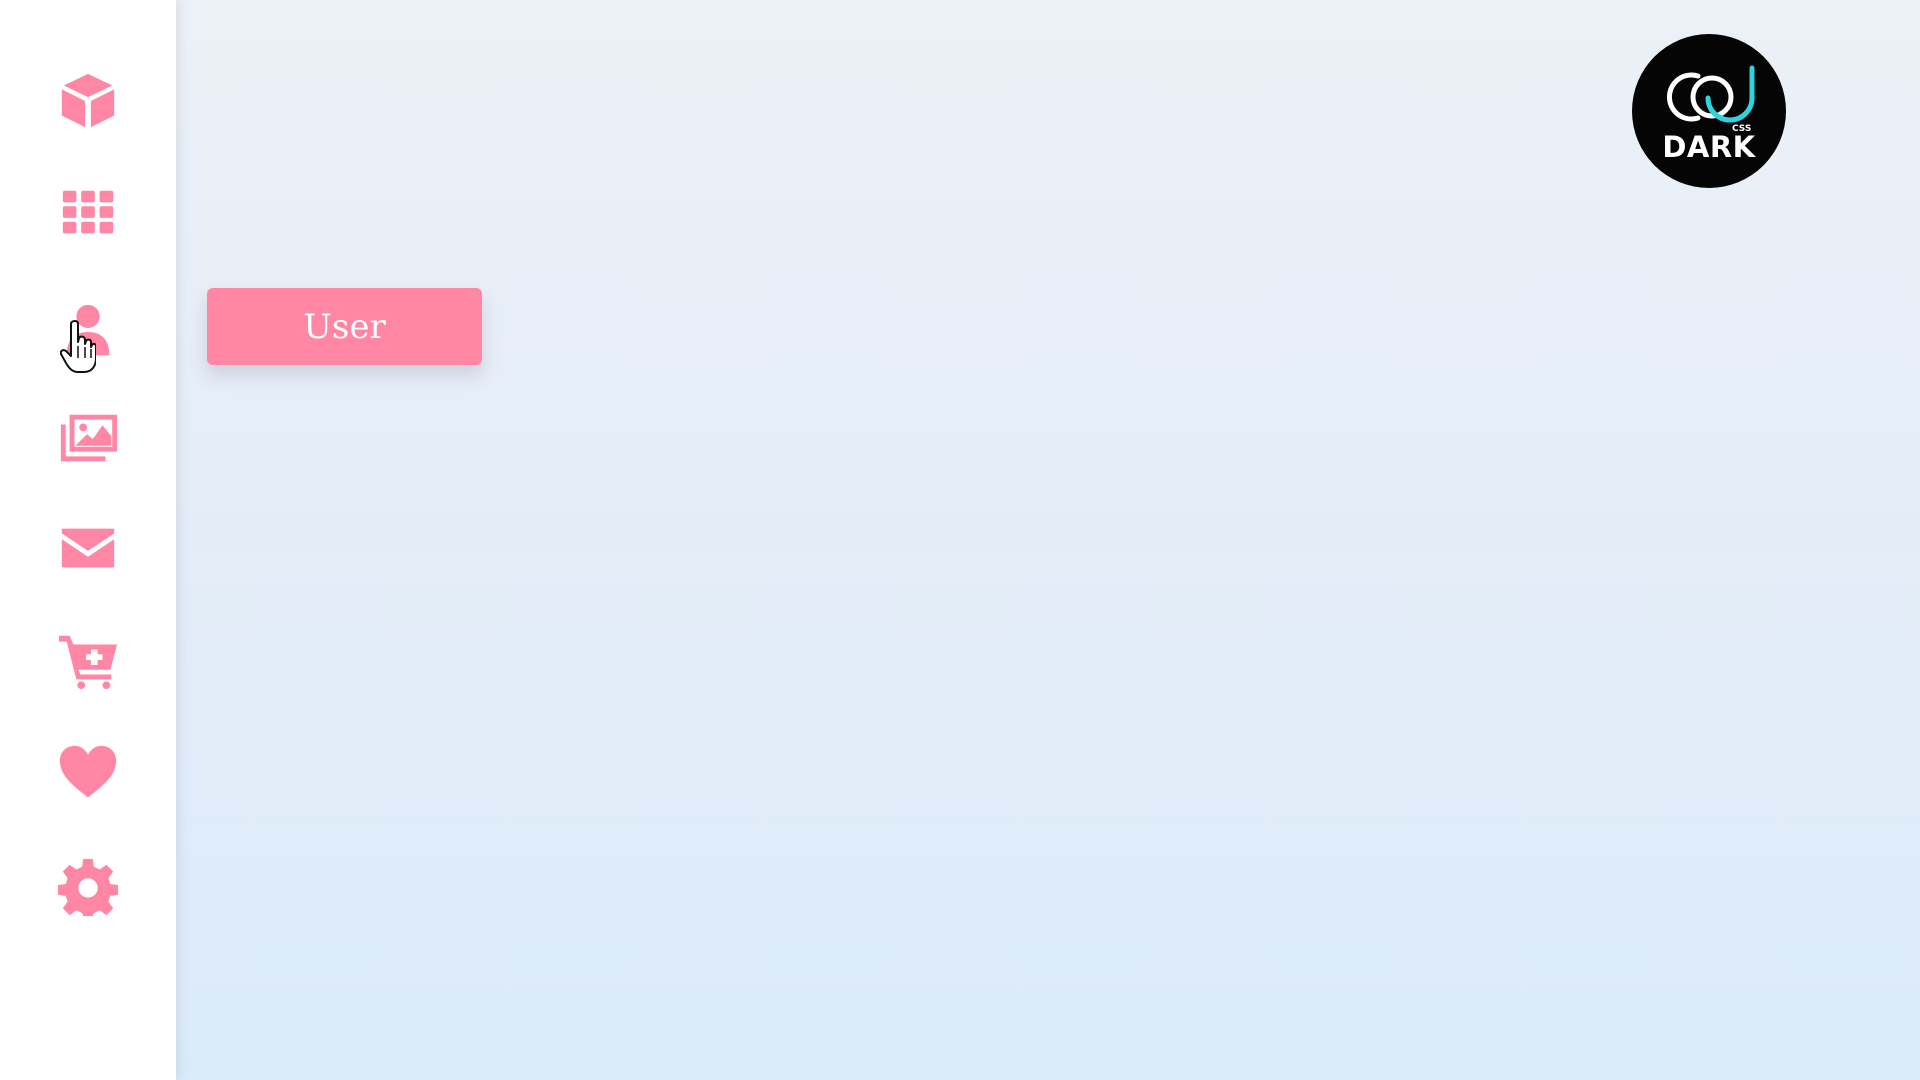 Image resolution: width=1920 pixels, height=1080 pixels. I want to click on envelope-icon, so click(88, 548).